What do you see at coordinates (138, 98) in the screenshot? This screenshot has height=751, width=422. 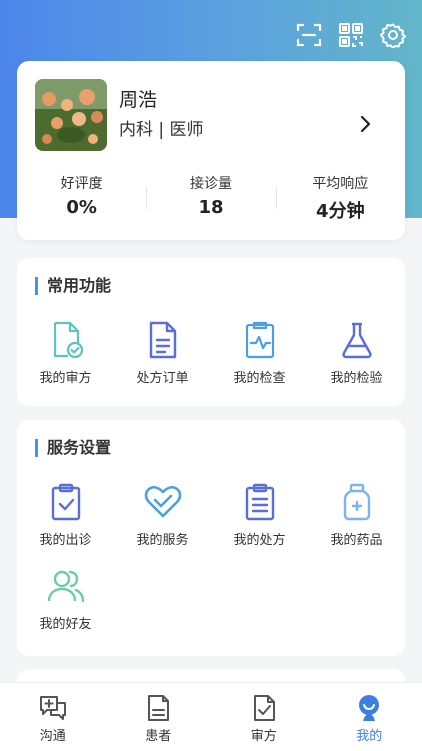 I see `doctor-name: 周浩` at bounding box center [138, 98].